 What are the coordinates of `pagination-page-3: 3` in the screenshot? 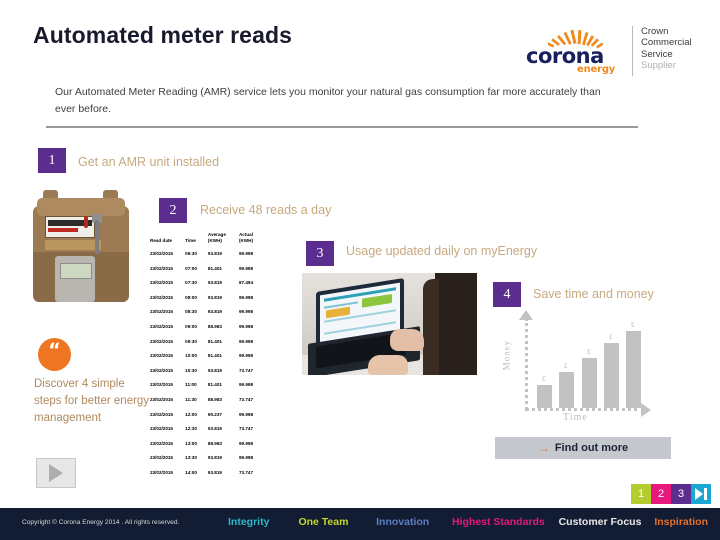 It's located at (681, 494).